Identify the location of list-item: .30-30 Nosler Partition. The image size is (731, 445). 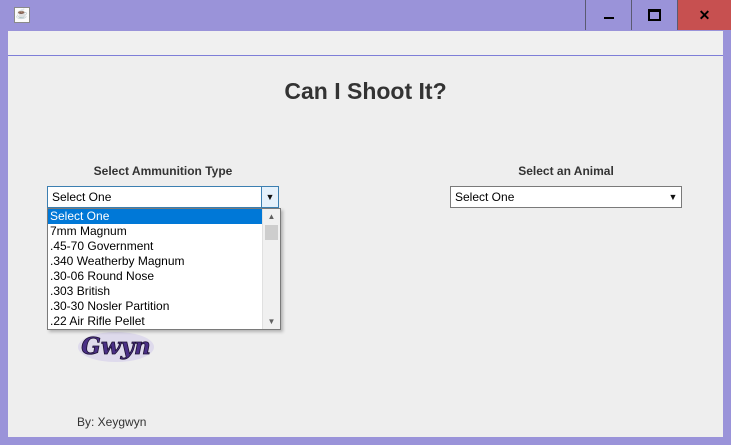
(155, 306).